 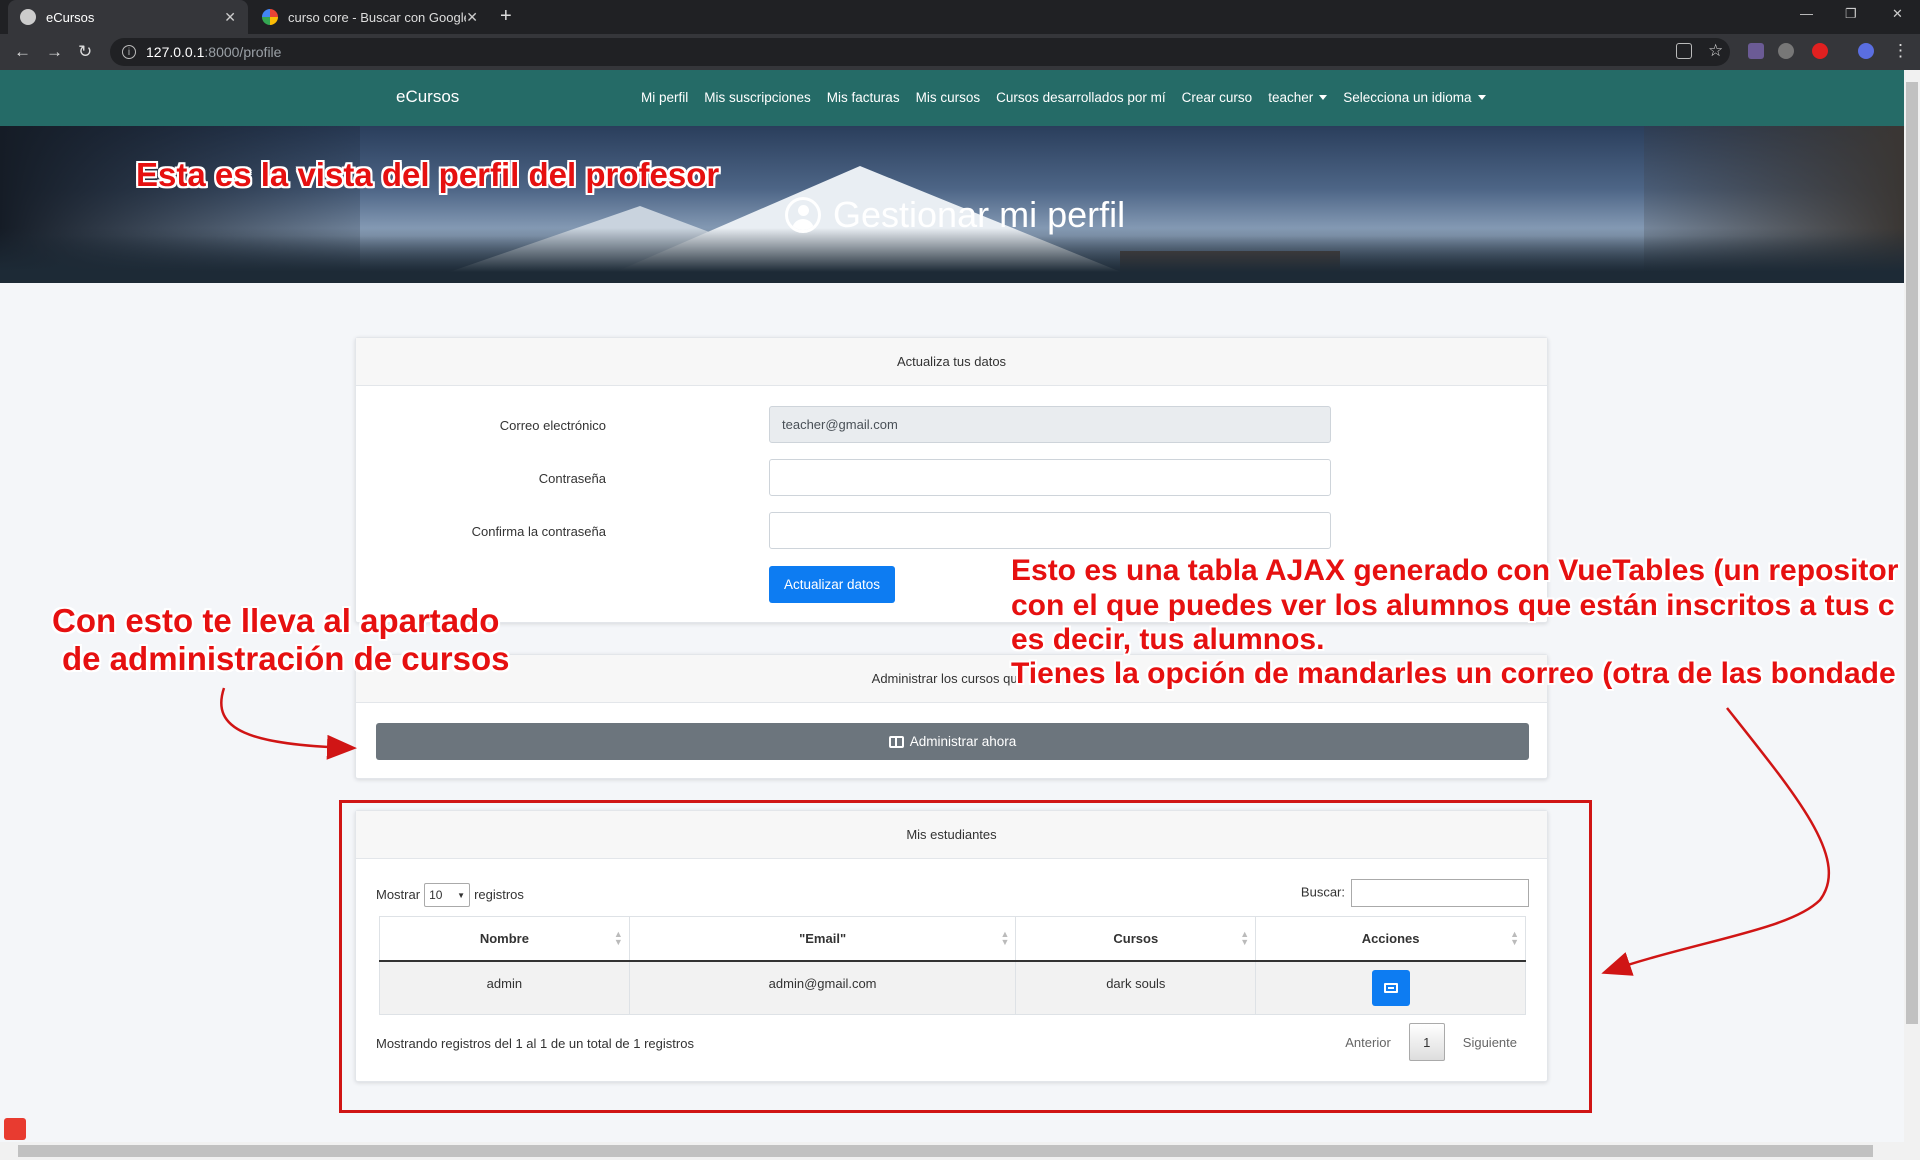 What do you see at coordinates (1806, 13) in the screenshot?
I see `minimize-icon: —` at bounding box center [1806, 13].